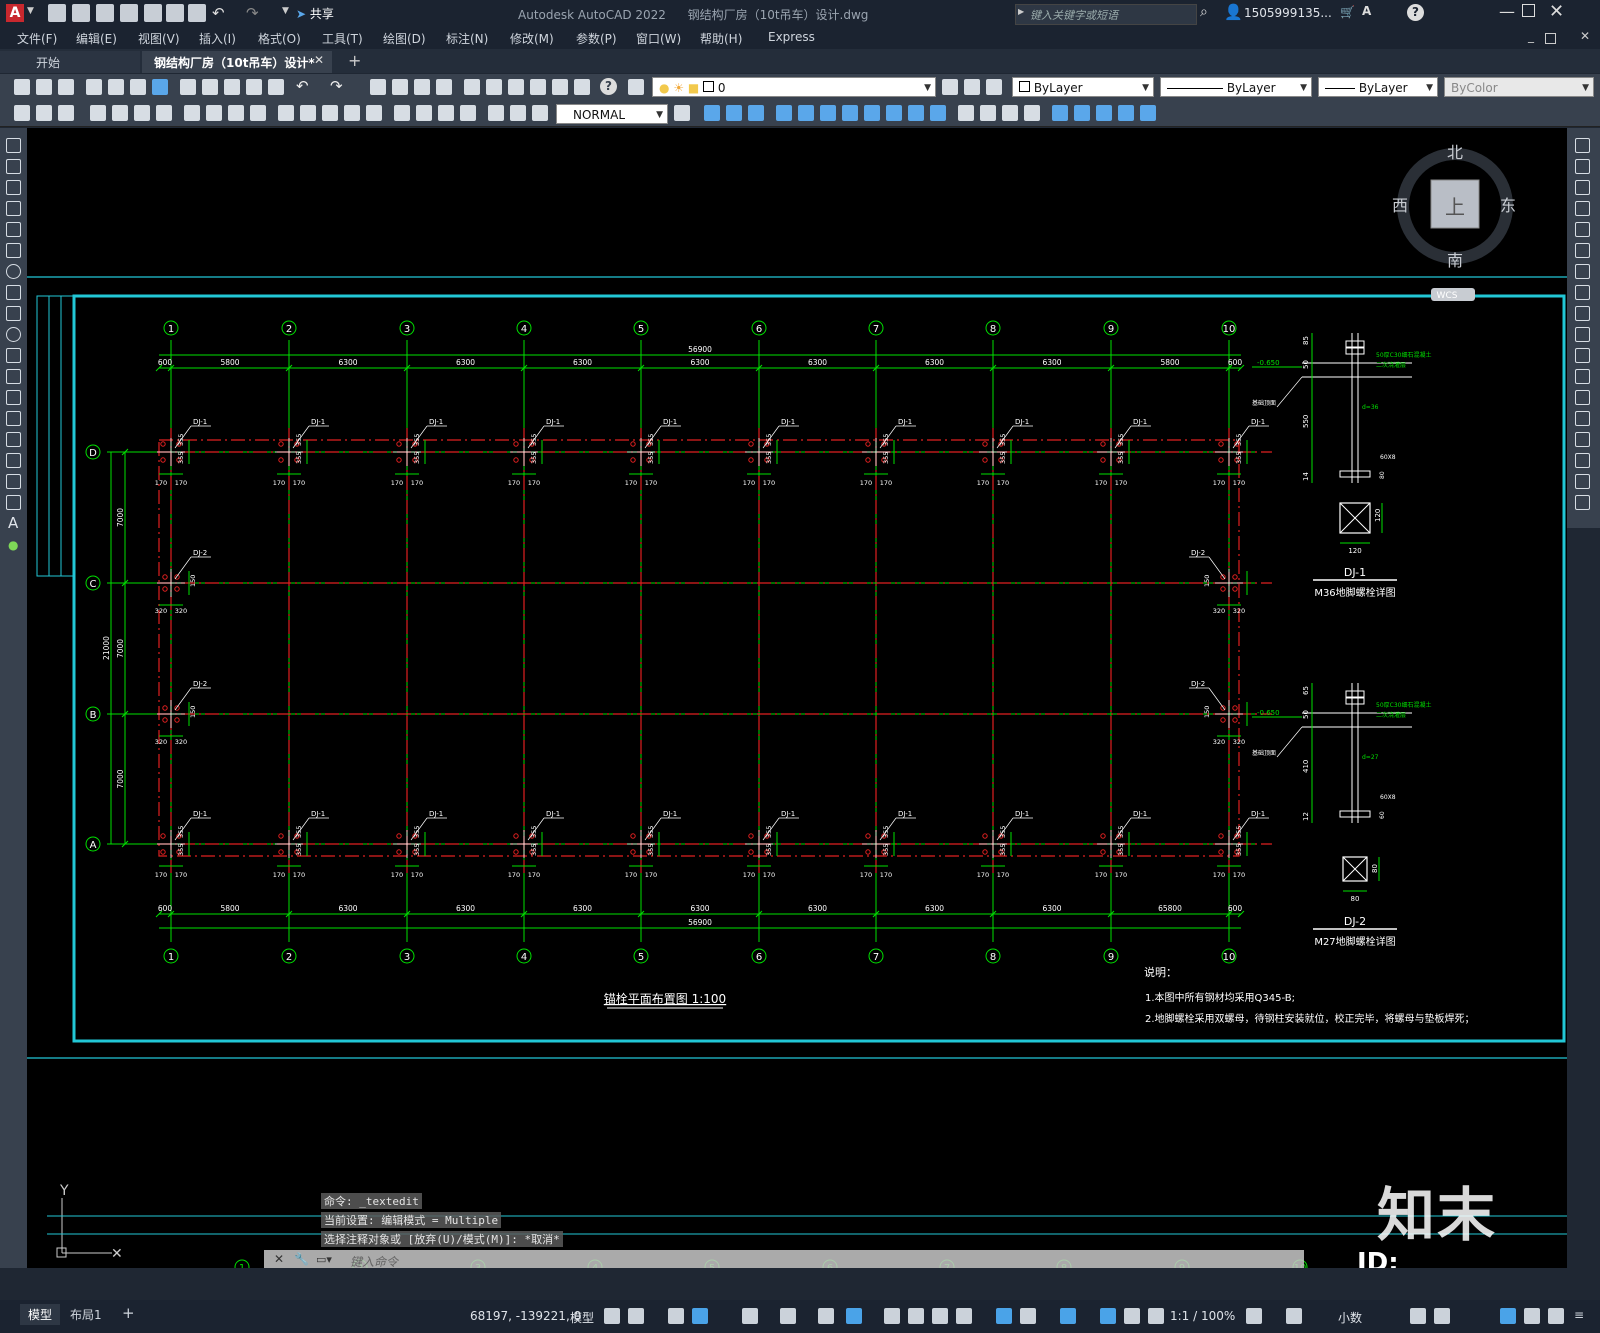  What do you see at coordinates (828, 113) in the screenshot?
I see `modify-6-icon` at bounding box center [828, 113].